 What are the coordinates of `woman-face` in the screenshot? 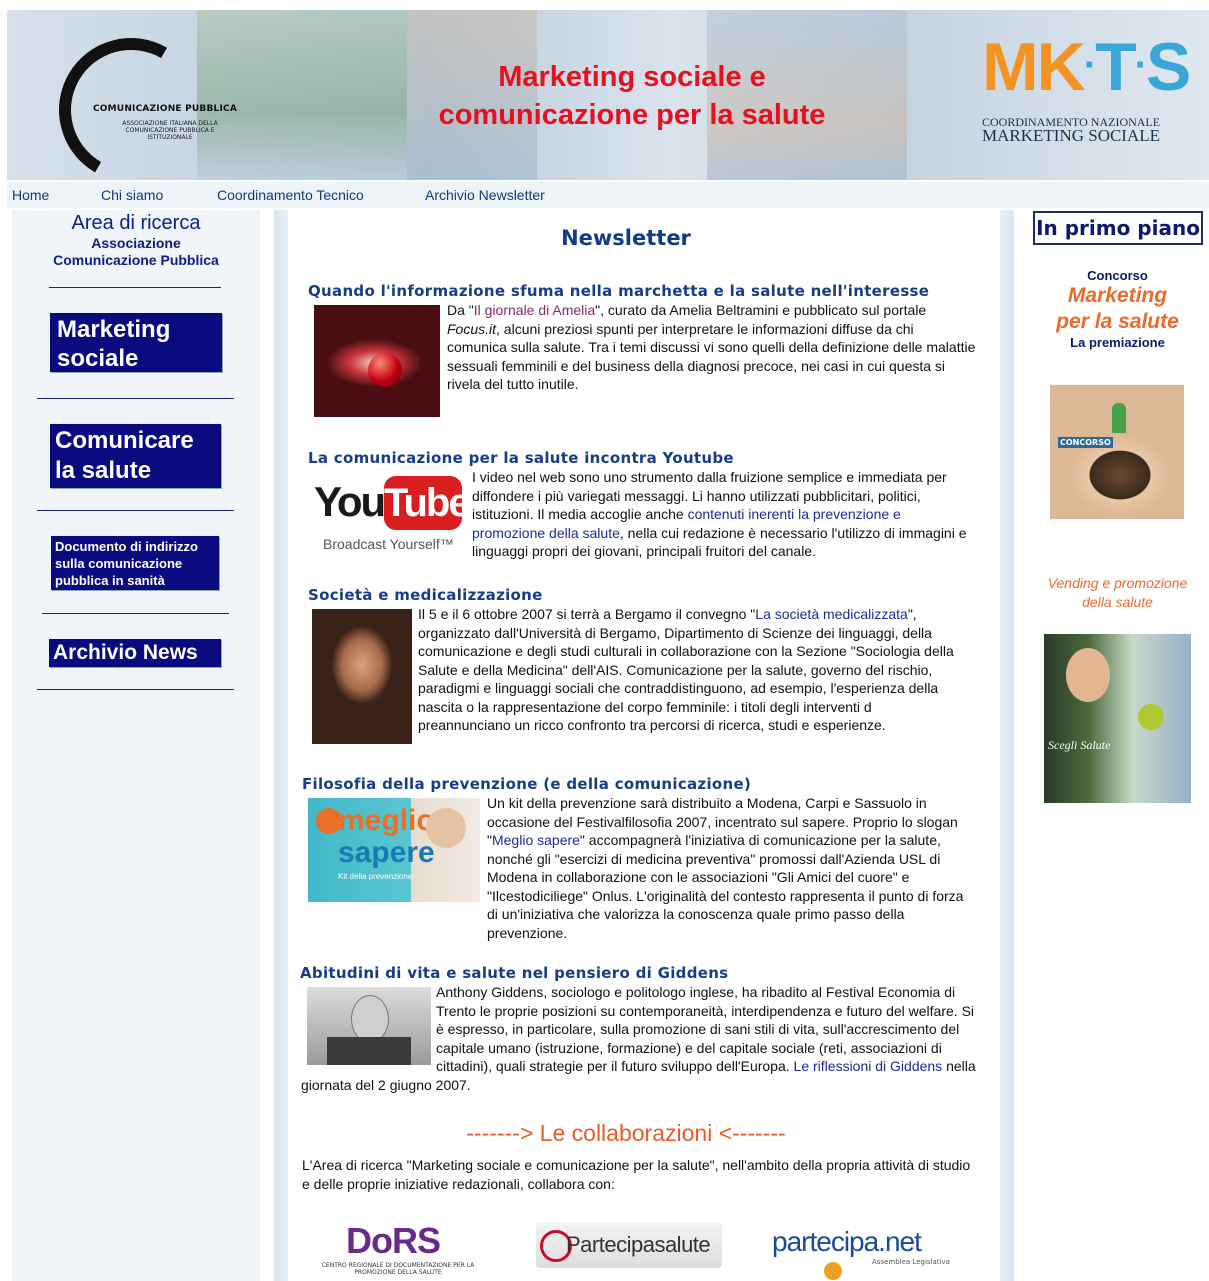 It's located at (1088, 675).